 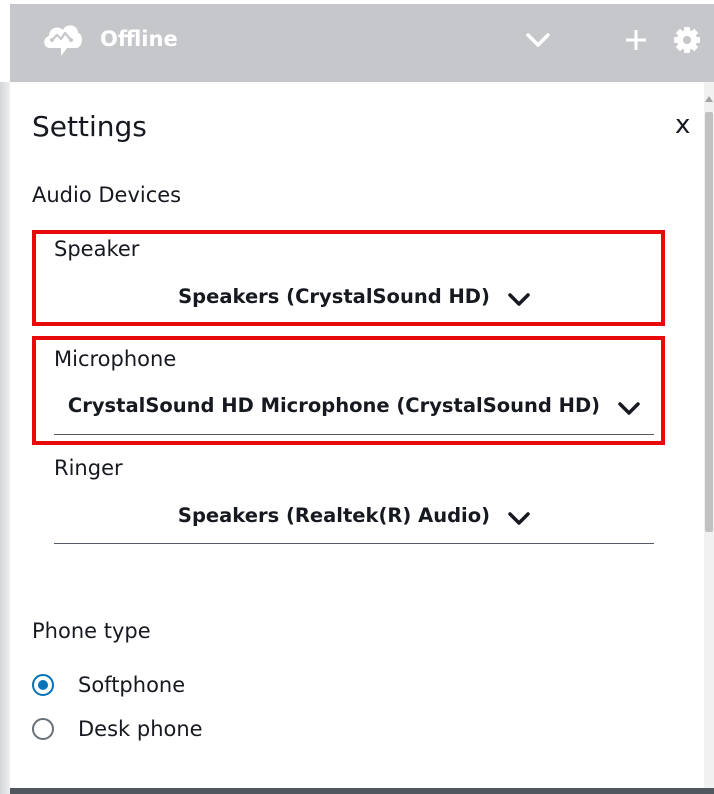 What do you see at coordinates (43, 729) in the screenshot?
I see `desk-phone-radio` at bounding box center [43, 729].